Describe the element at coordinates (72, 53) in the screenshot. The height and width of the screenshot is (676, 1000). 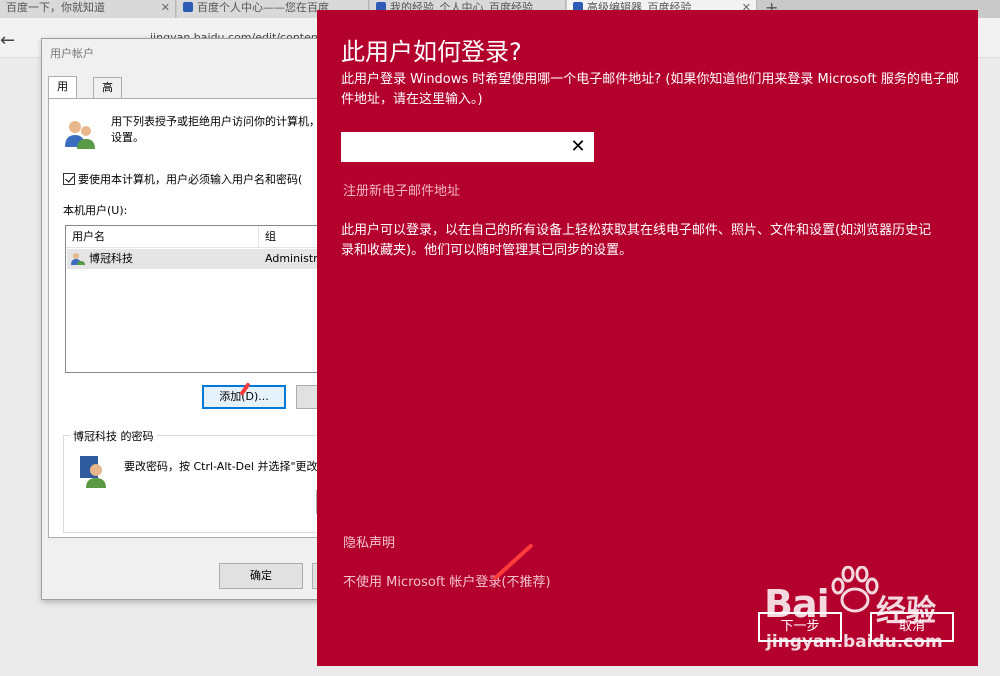
I see `dialog-title: 用户帐户` at that location.